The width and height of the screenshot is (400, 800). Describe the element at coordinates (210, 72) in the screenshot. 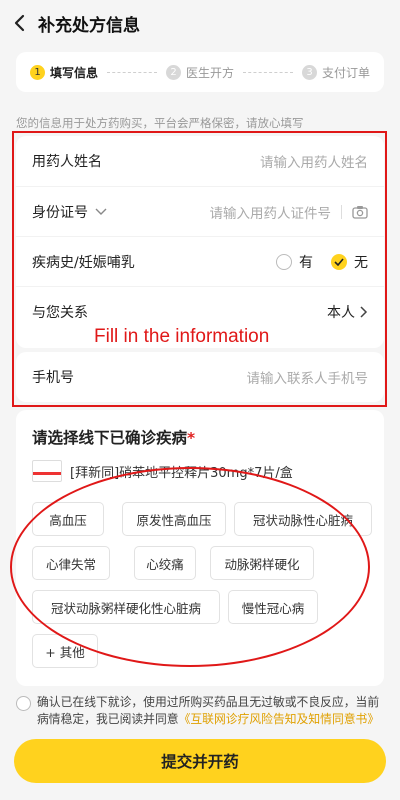

I see `step-label: 医生开方` at that location.